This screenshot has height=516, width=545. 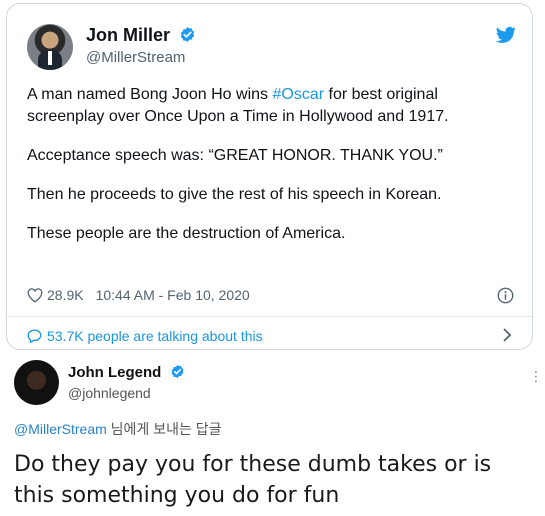 I want to click on replying-suffix: 님에게 보내는 답글, so click(x=164, y=429).